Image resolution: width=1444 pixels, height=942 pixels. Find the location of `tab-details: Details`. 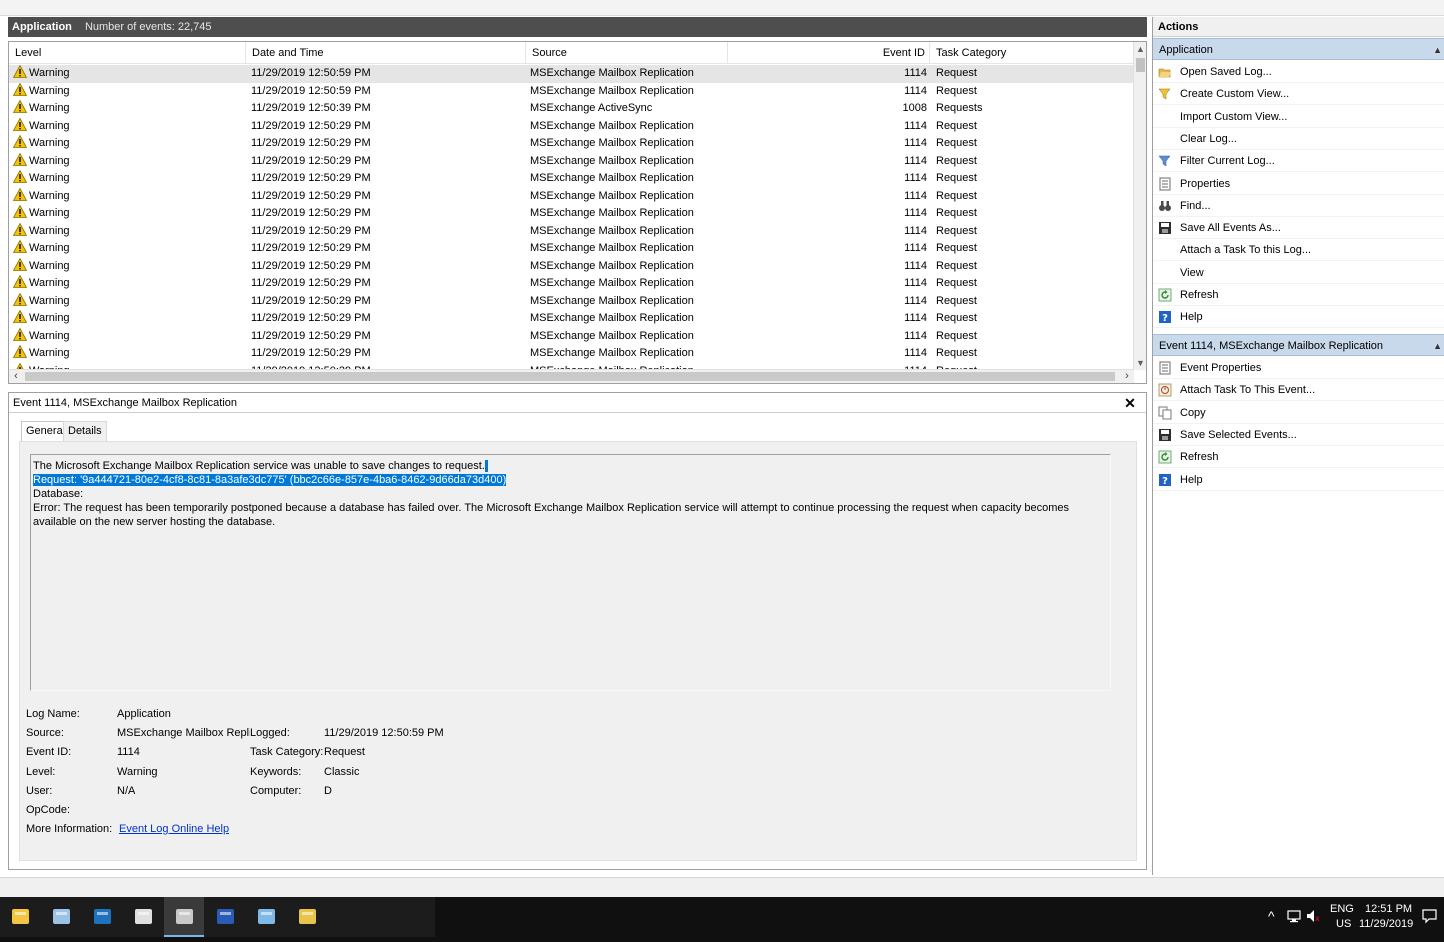

tab-details: Details is located at coordinates (85, 431).